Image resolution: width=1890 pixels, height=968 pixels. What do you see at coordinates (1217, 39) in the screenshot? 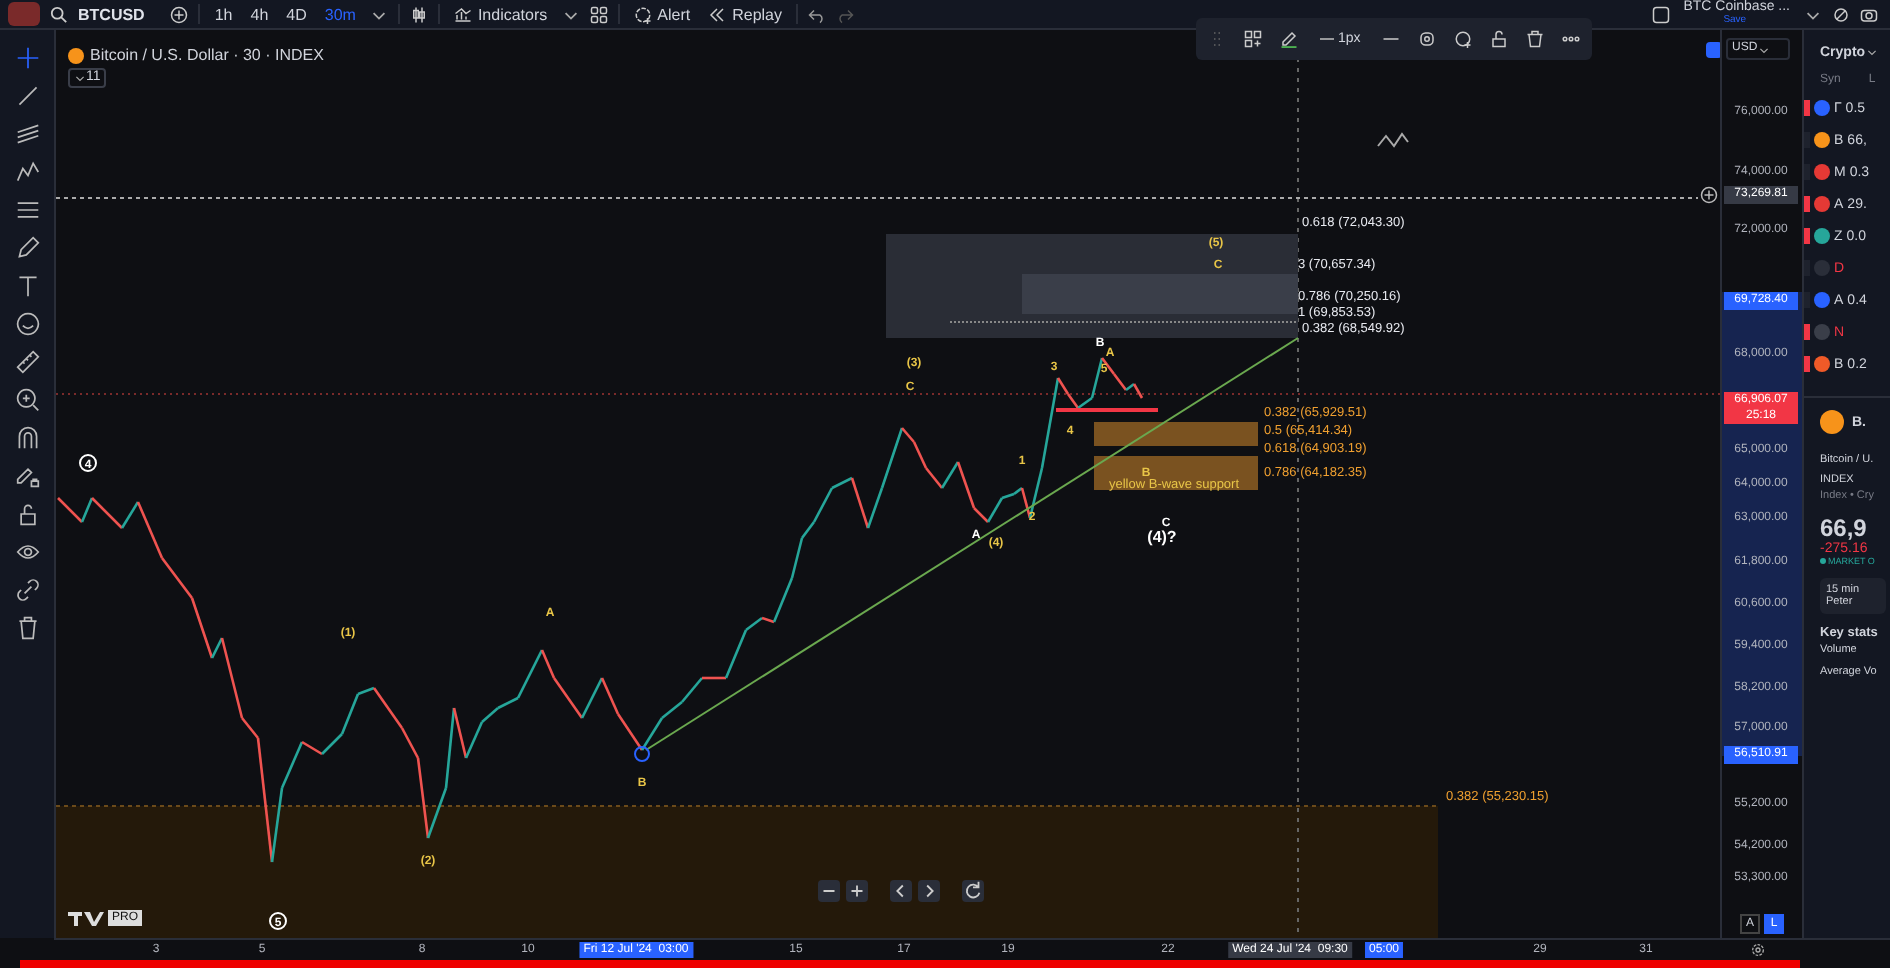
I see `drag-handle-icon` at bounding box center [1217, 39].